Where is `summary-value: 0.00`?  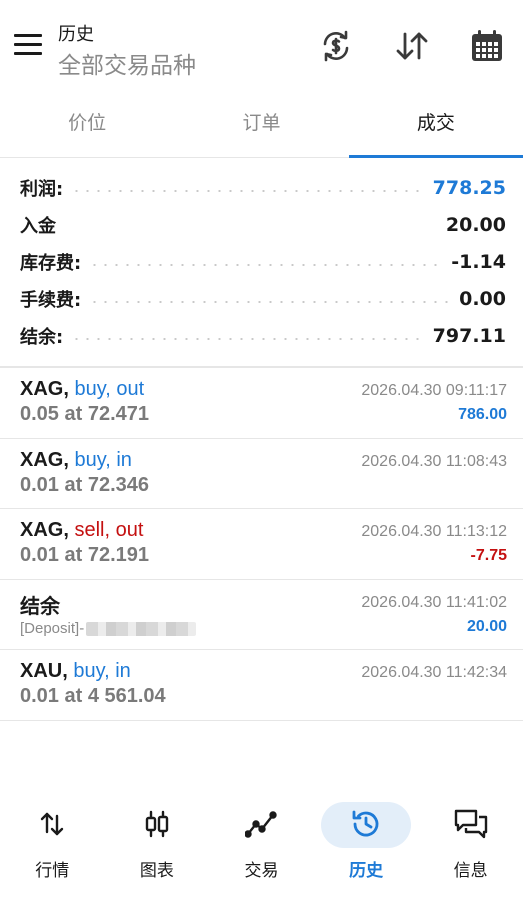
summary-value: 0.00 is located at coordinates (482, 298).